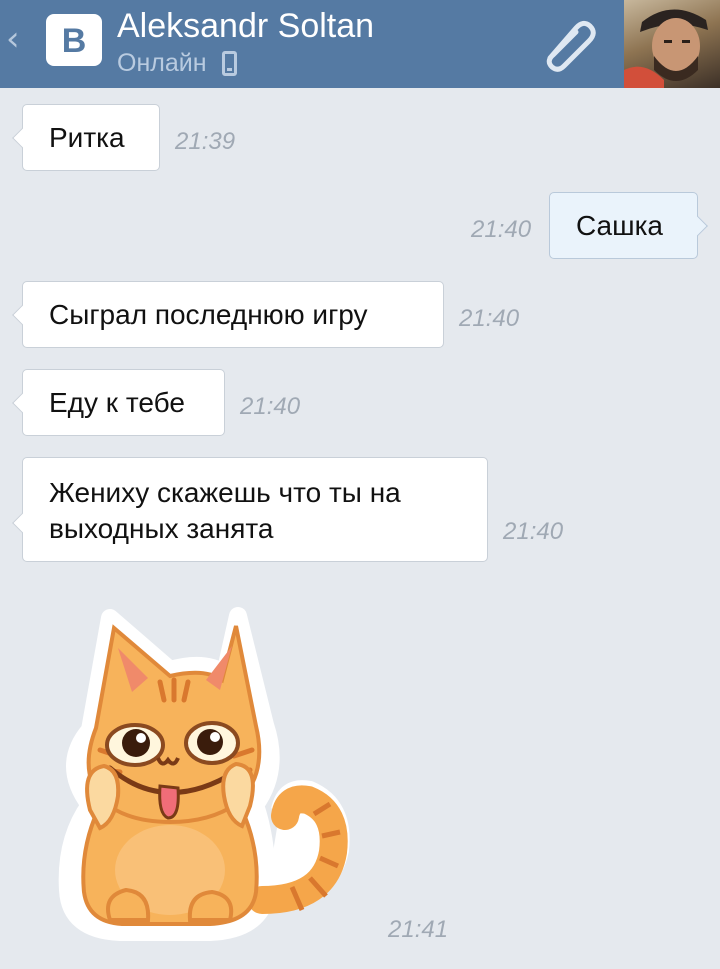  I want to click on message-bubble: Ритка, so click(86, 137).